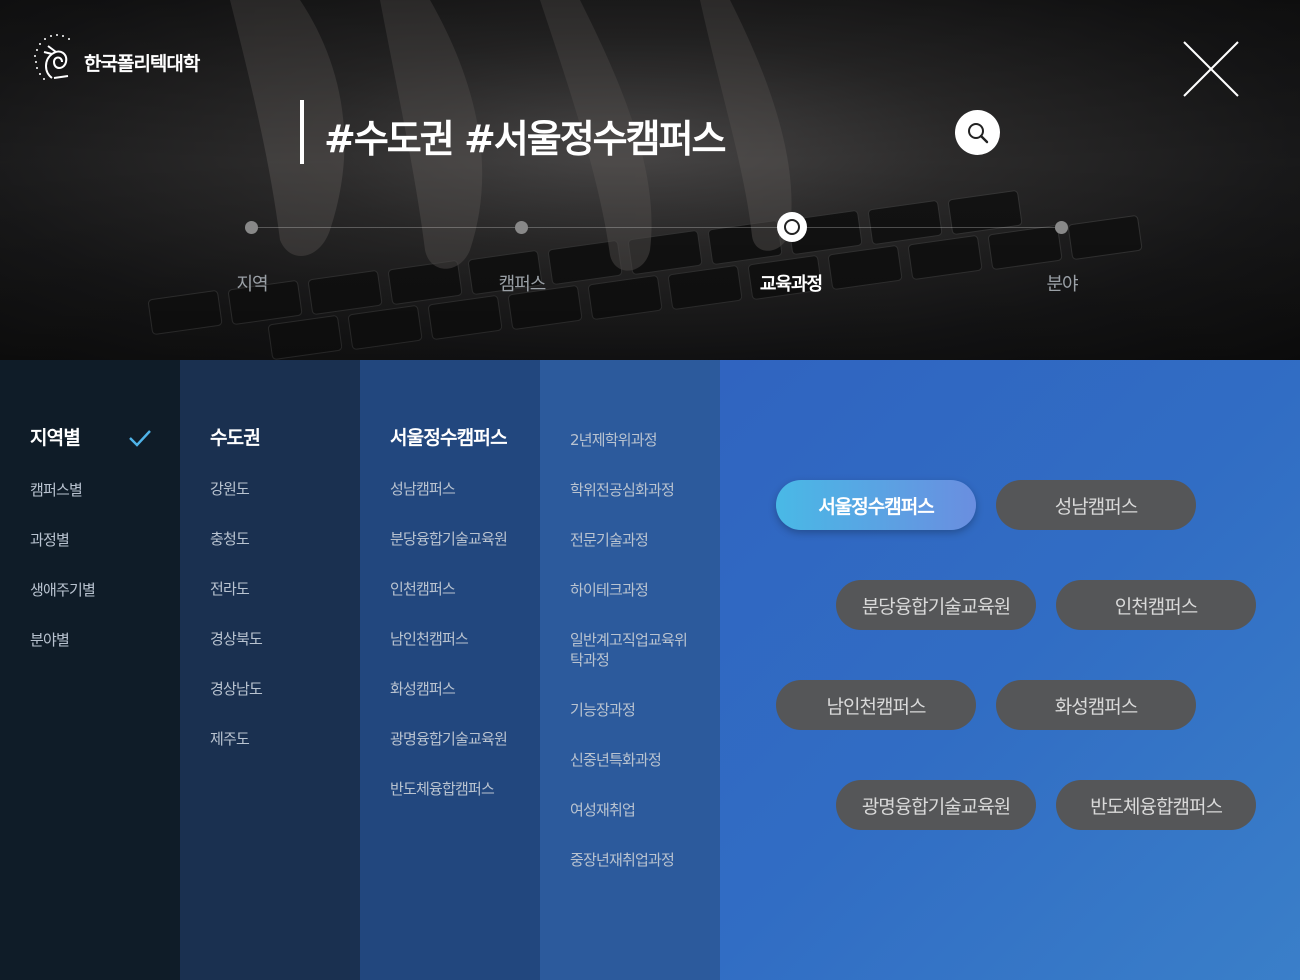  Describe the element at coordinates (236, 539) in the screenshot. I see `region-item: 충청도` at that location.